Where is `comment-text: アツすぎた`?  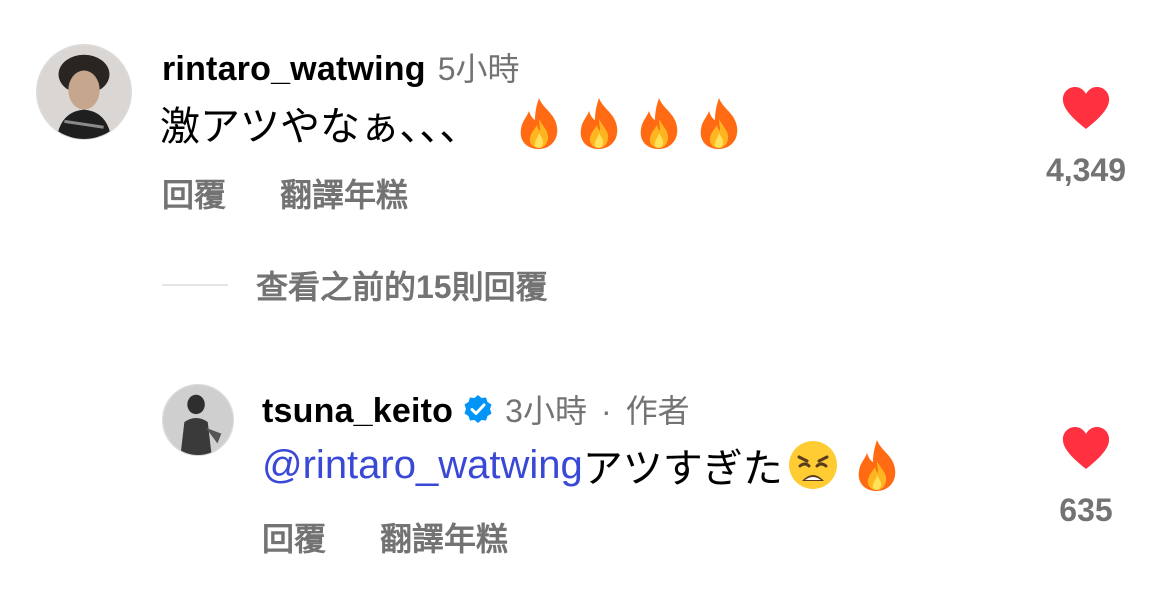
comment-text: アツすぎた is located at coordinates (682, 469).